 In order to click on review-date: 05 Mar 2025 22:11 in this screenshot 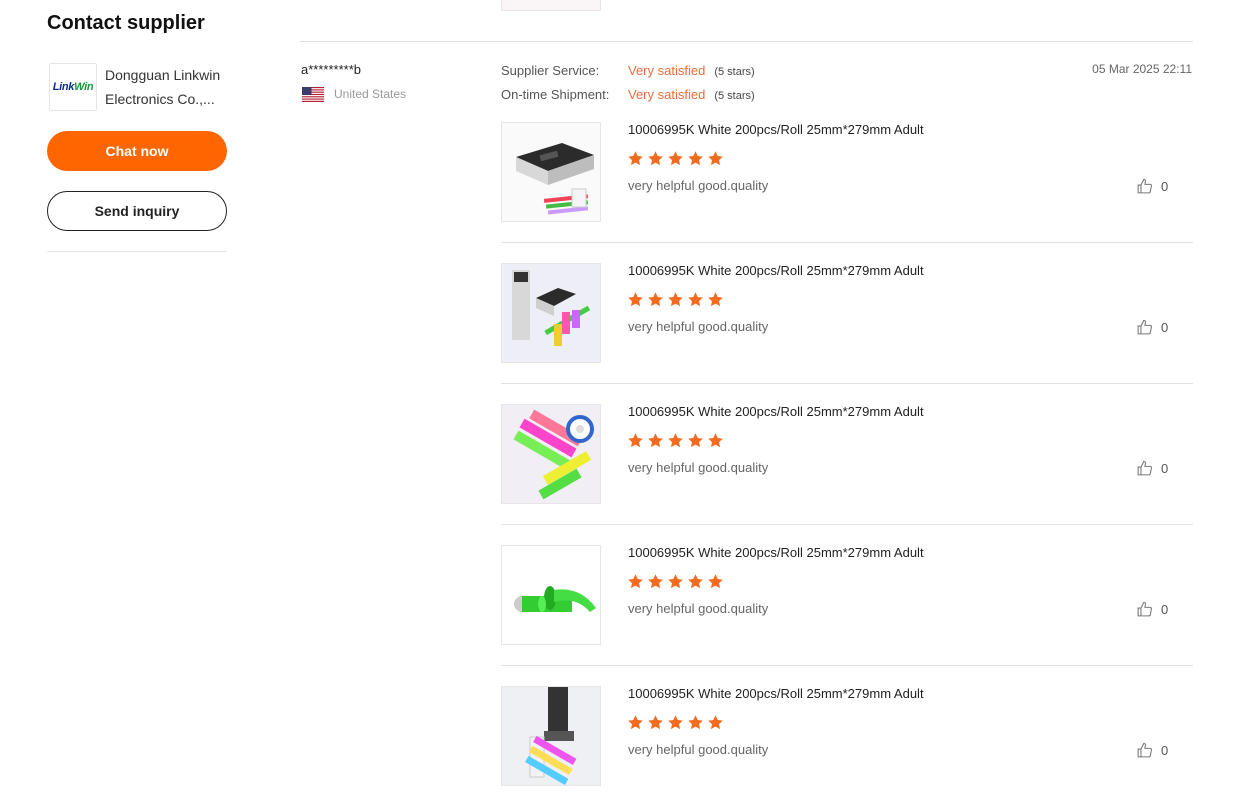, I will do `click(1142, 69)`.